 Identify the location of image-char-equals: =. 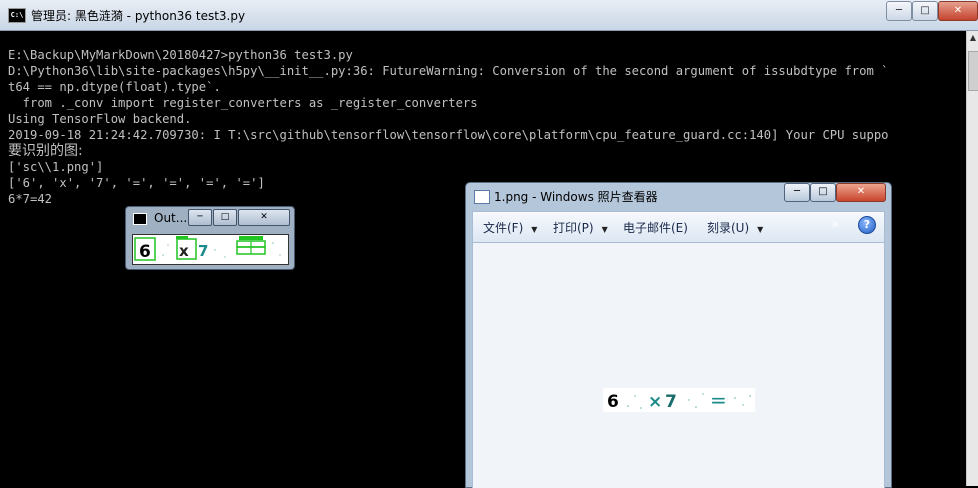
(718, 400).